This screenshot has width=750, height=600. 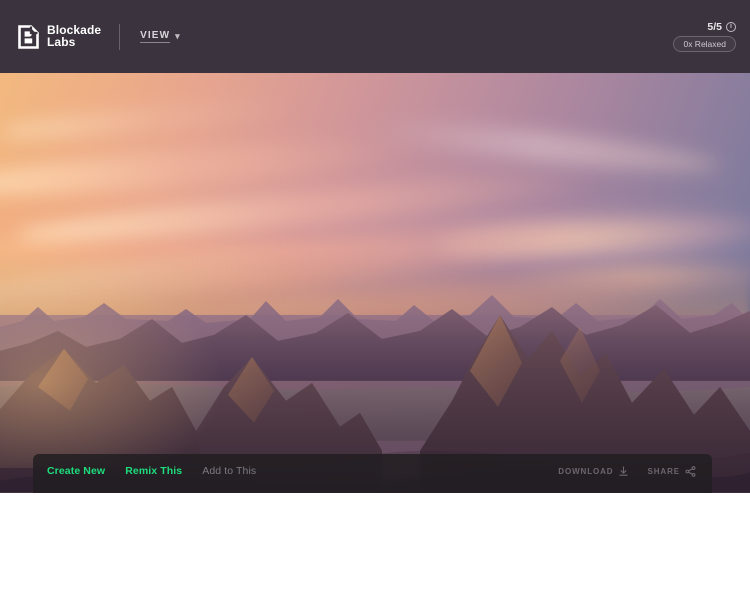 I want to click on mode-tabs: Create New Remix This Add to This, so click(x=151, y=471).